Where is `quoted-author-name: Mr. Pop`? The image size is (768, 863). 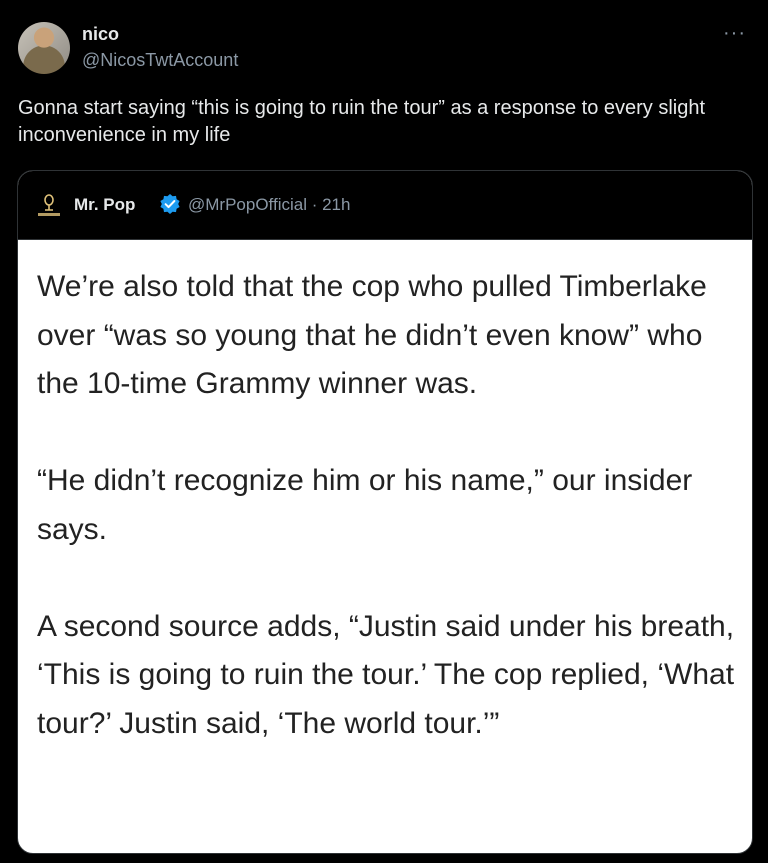 quoted-author-name: Mr. Pop is located at coordinates (104, 205).